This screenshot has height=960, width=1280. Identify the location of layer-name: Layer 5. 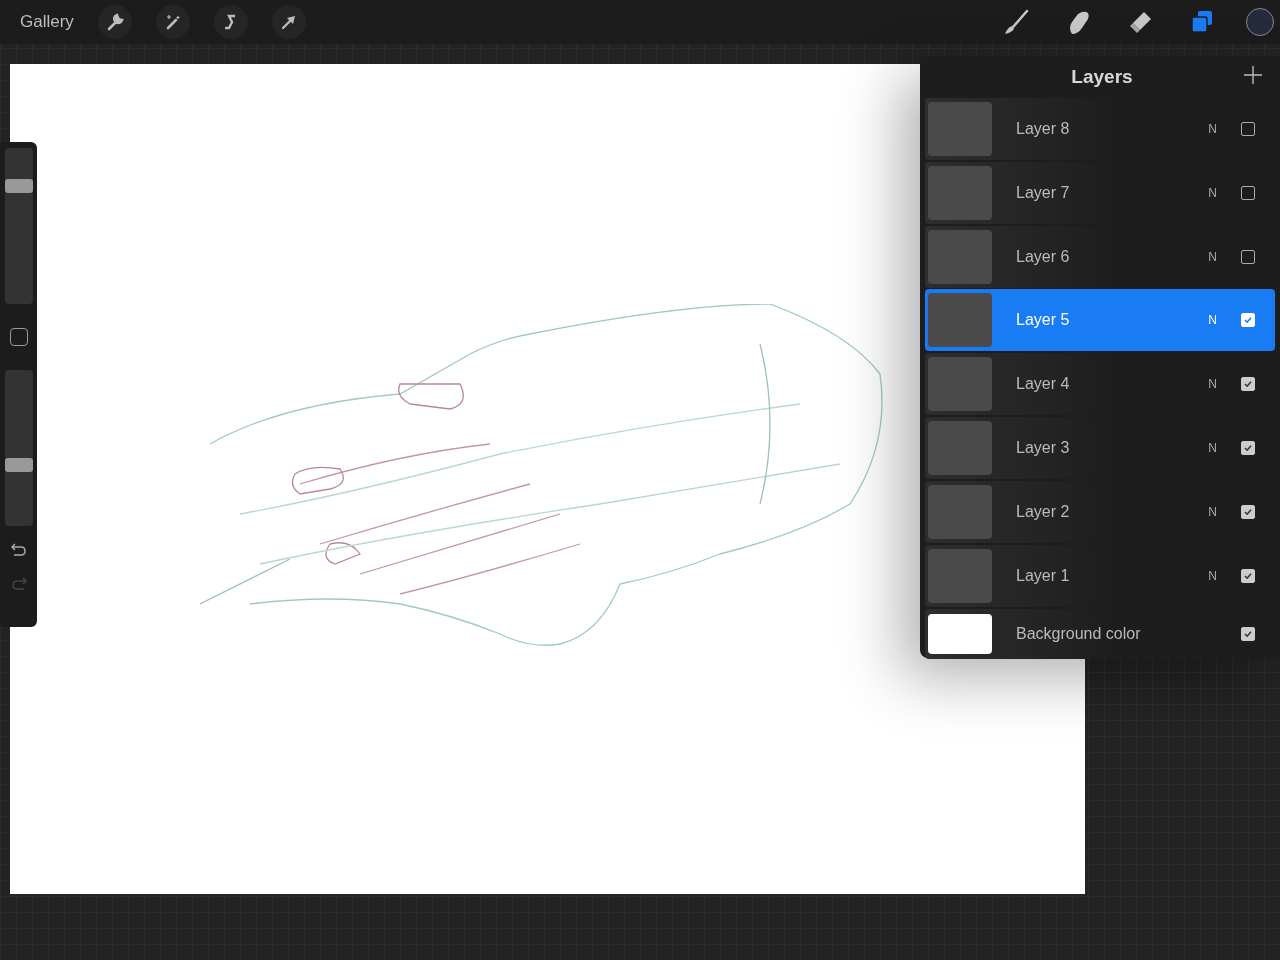
(1043, 320).